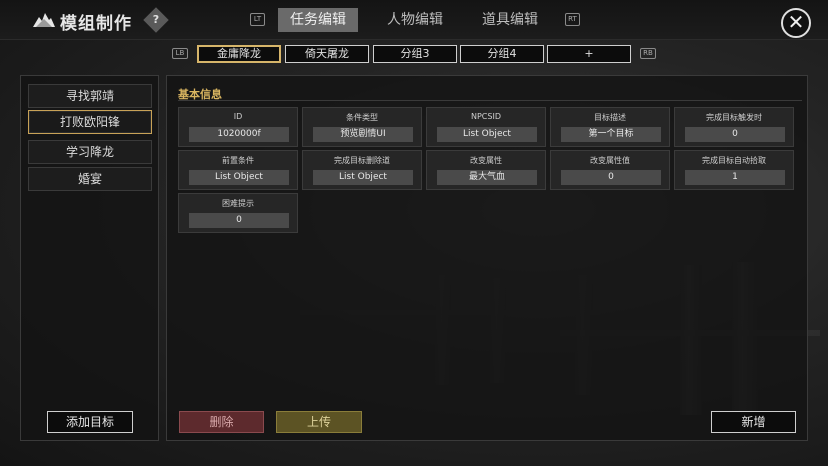 This screenshot has height=466, width=828. Describe the element at coordinates (257, 19) in the screenshot. I see `lt-shortcut-icon: LT` at that location.